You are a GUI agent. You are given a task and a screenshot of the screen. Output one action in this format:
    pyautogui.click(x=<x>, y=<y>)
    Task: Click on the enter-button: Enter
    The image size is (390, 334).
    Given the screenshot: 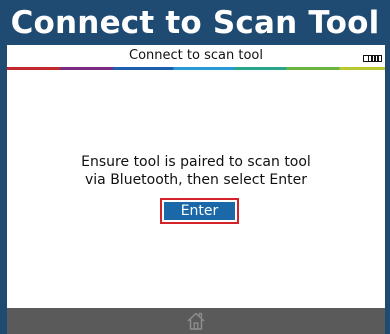 What is the action you would take?
    pyautogui.click(x=199, y=211)
    